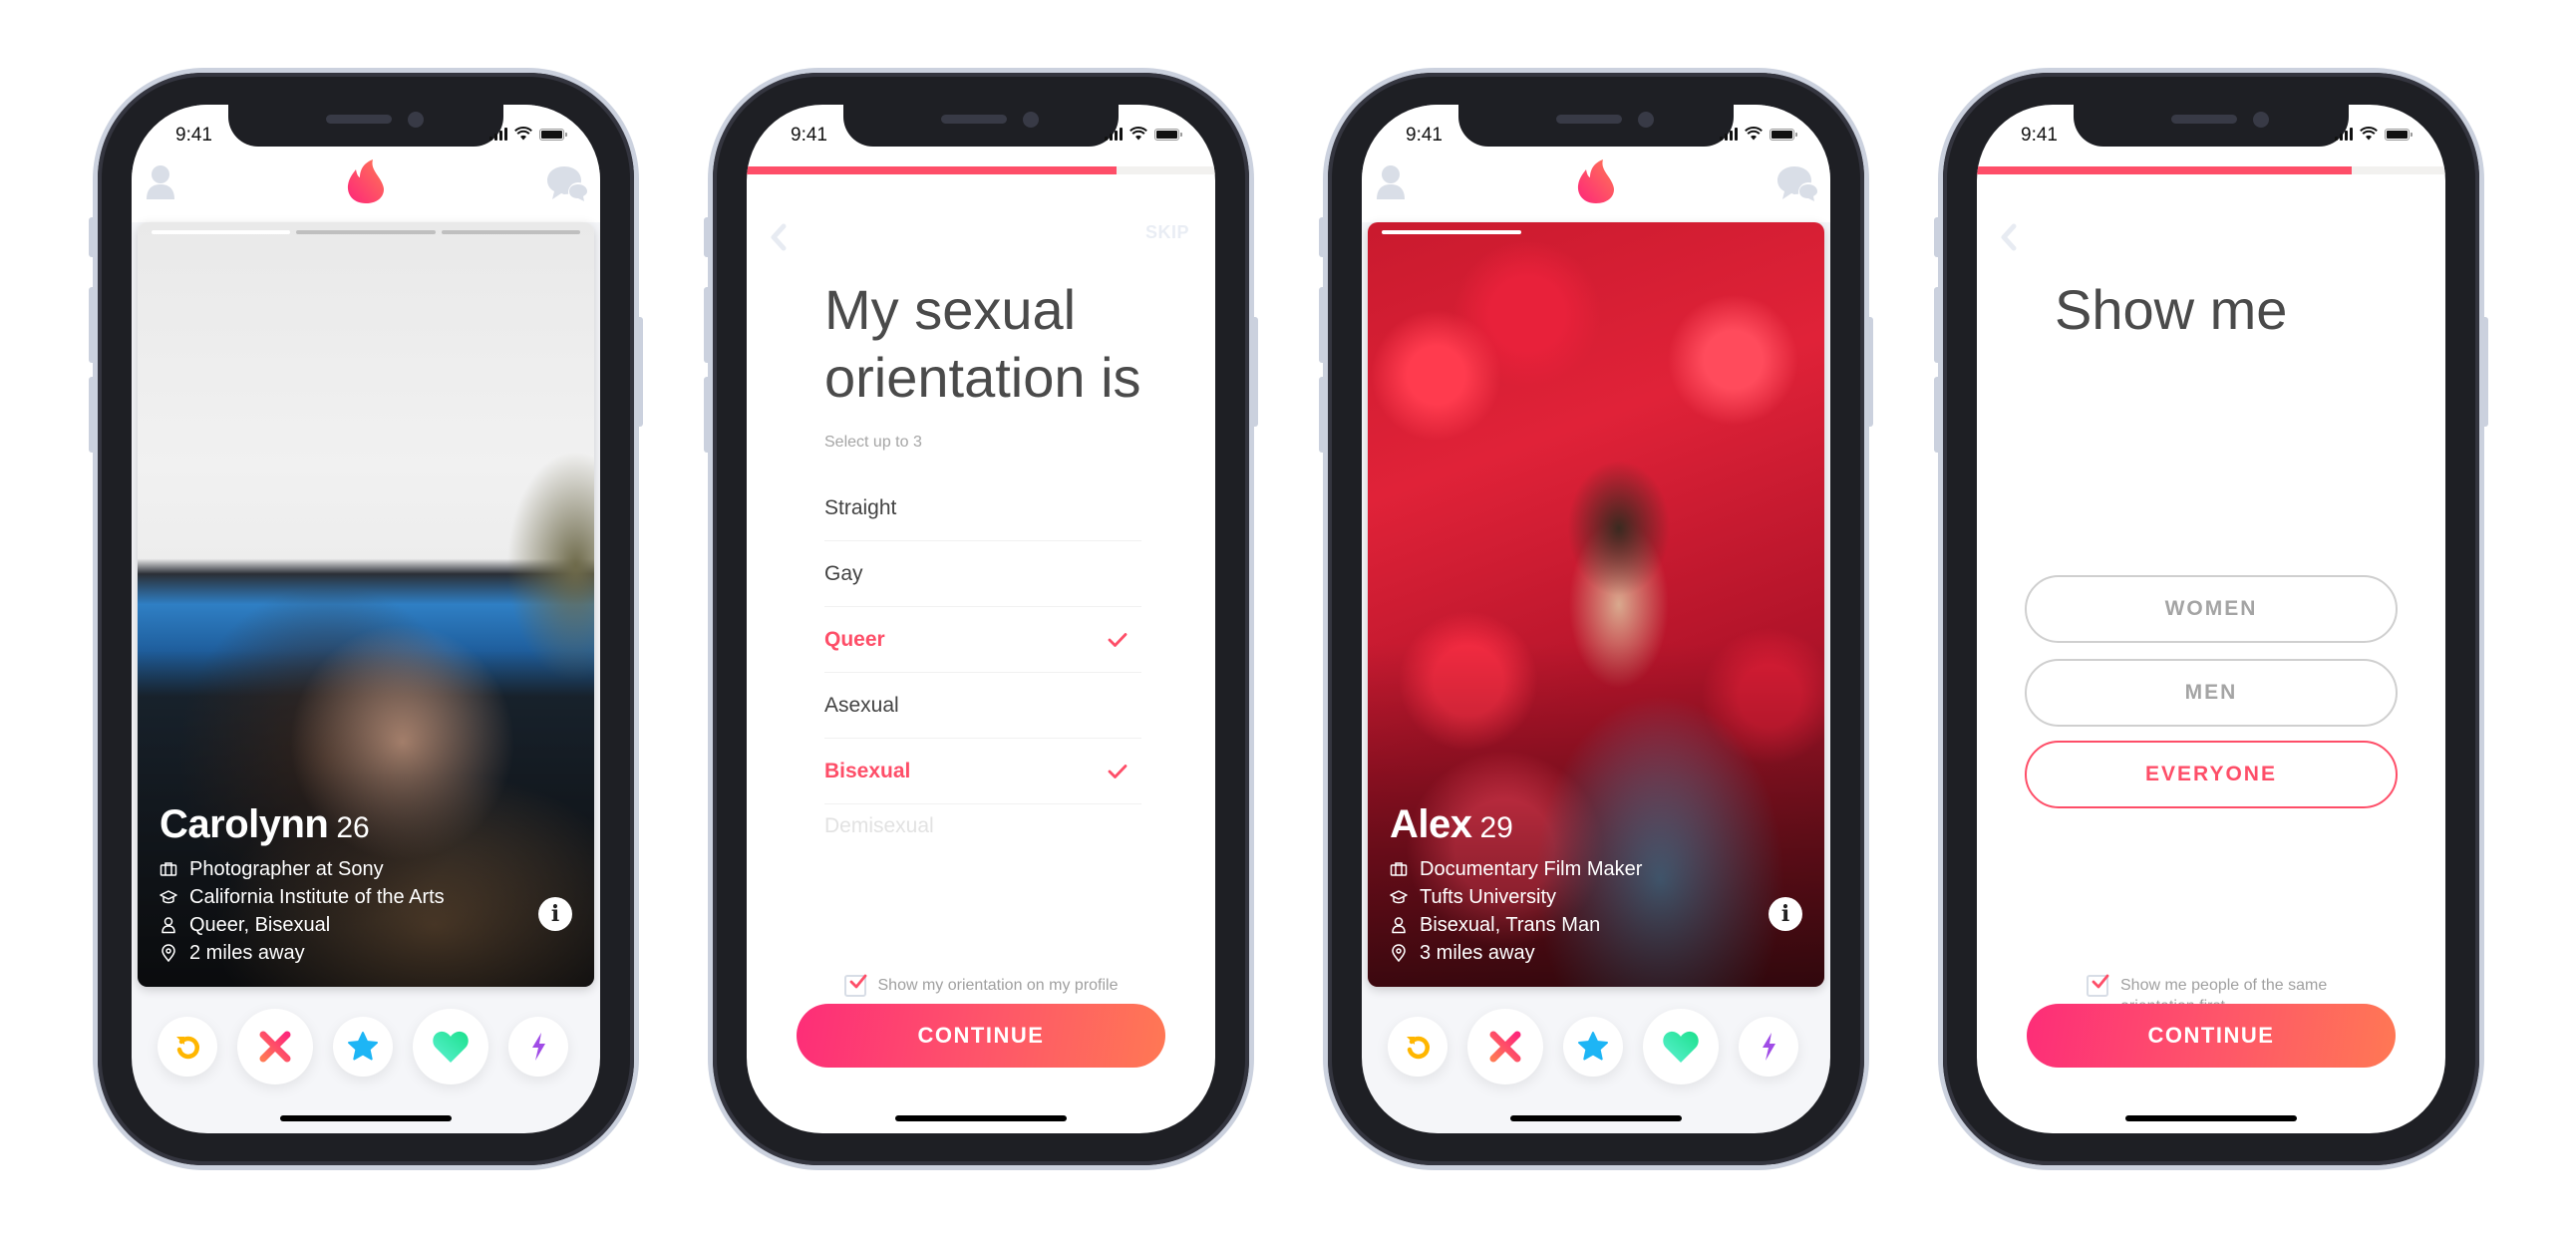 The width and height of the screenshot is (2576, 1239). I want to click on page-title: My sexual orientation is, so click(982, 344).